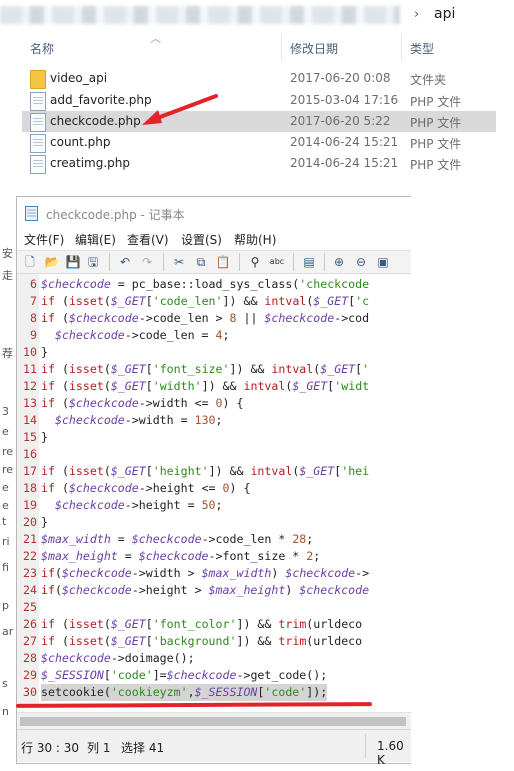  Describe the element at coordinates (5, 411) in the screenshot. I see `background-text: 3` at that location.